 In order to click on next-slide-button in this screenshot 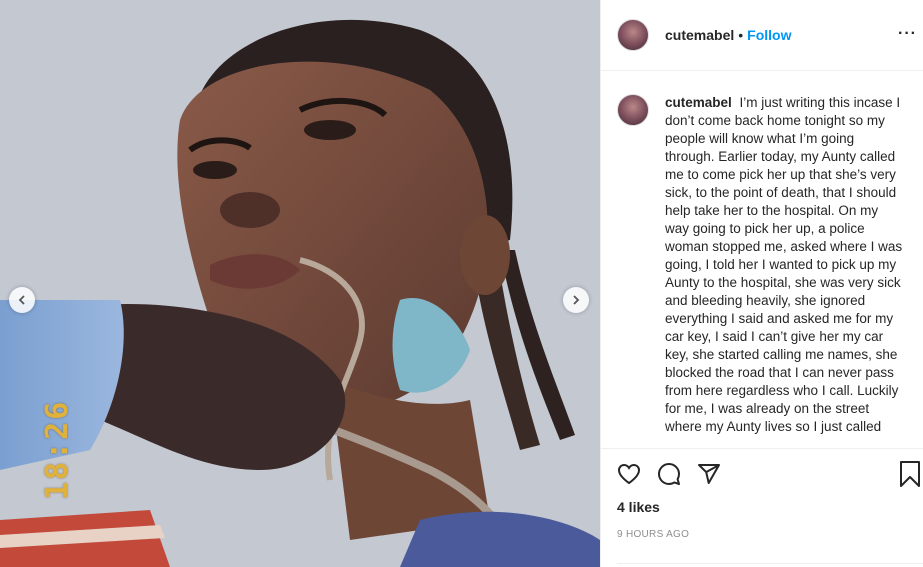, I will do `click(576, 300)`.